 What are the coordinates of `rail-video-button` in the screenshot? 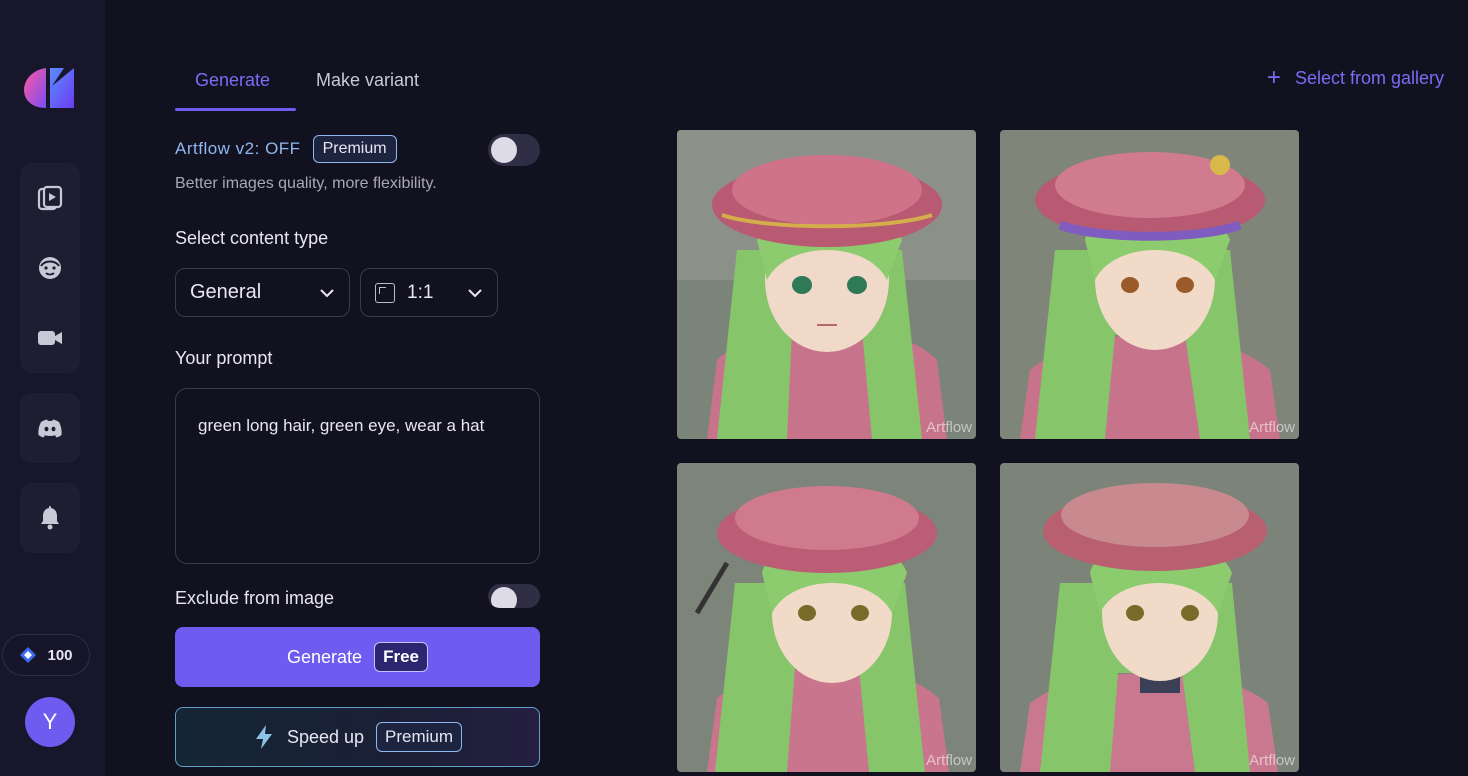 It's located at (50, 338).